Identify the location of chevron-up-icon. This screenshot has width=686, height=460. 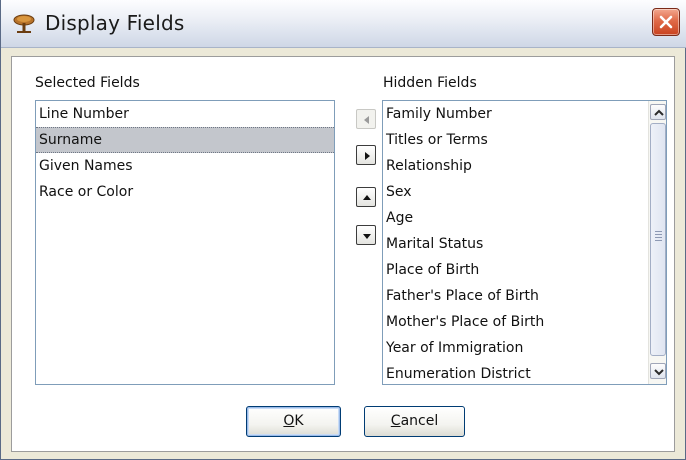
(659, 112).